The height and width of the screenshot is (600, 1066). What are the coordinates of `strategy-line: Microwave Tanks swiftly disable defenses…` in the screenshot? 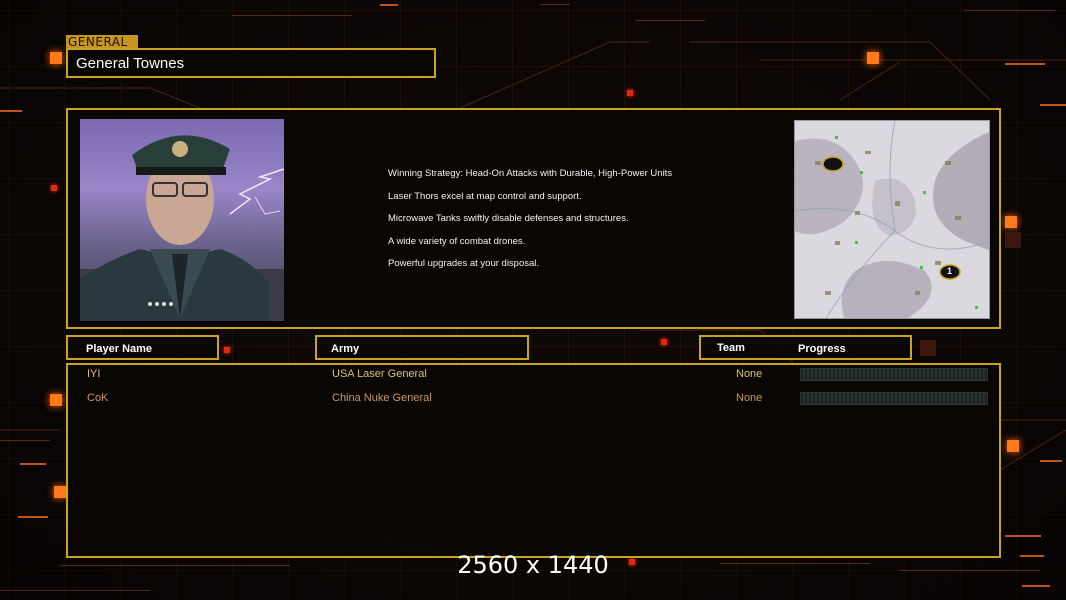 It's located at (508, 219).